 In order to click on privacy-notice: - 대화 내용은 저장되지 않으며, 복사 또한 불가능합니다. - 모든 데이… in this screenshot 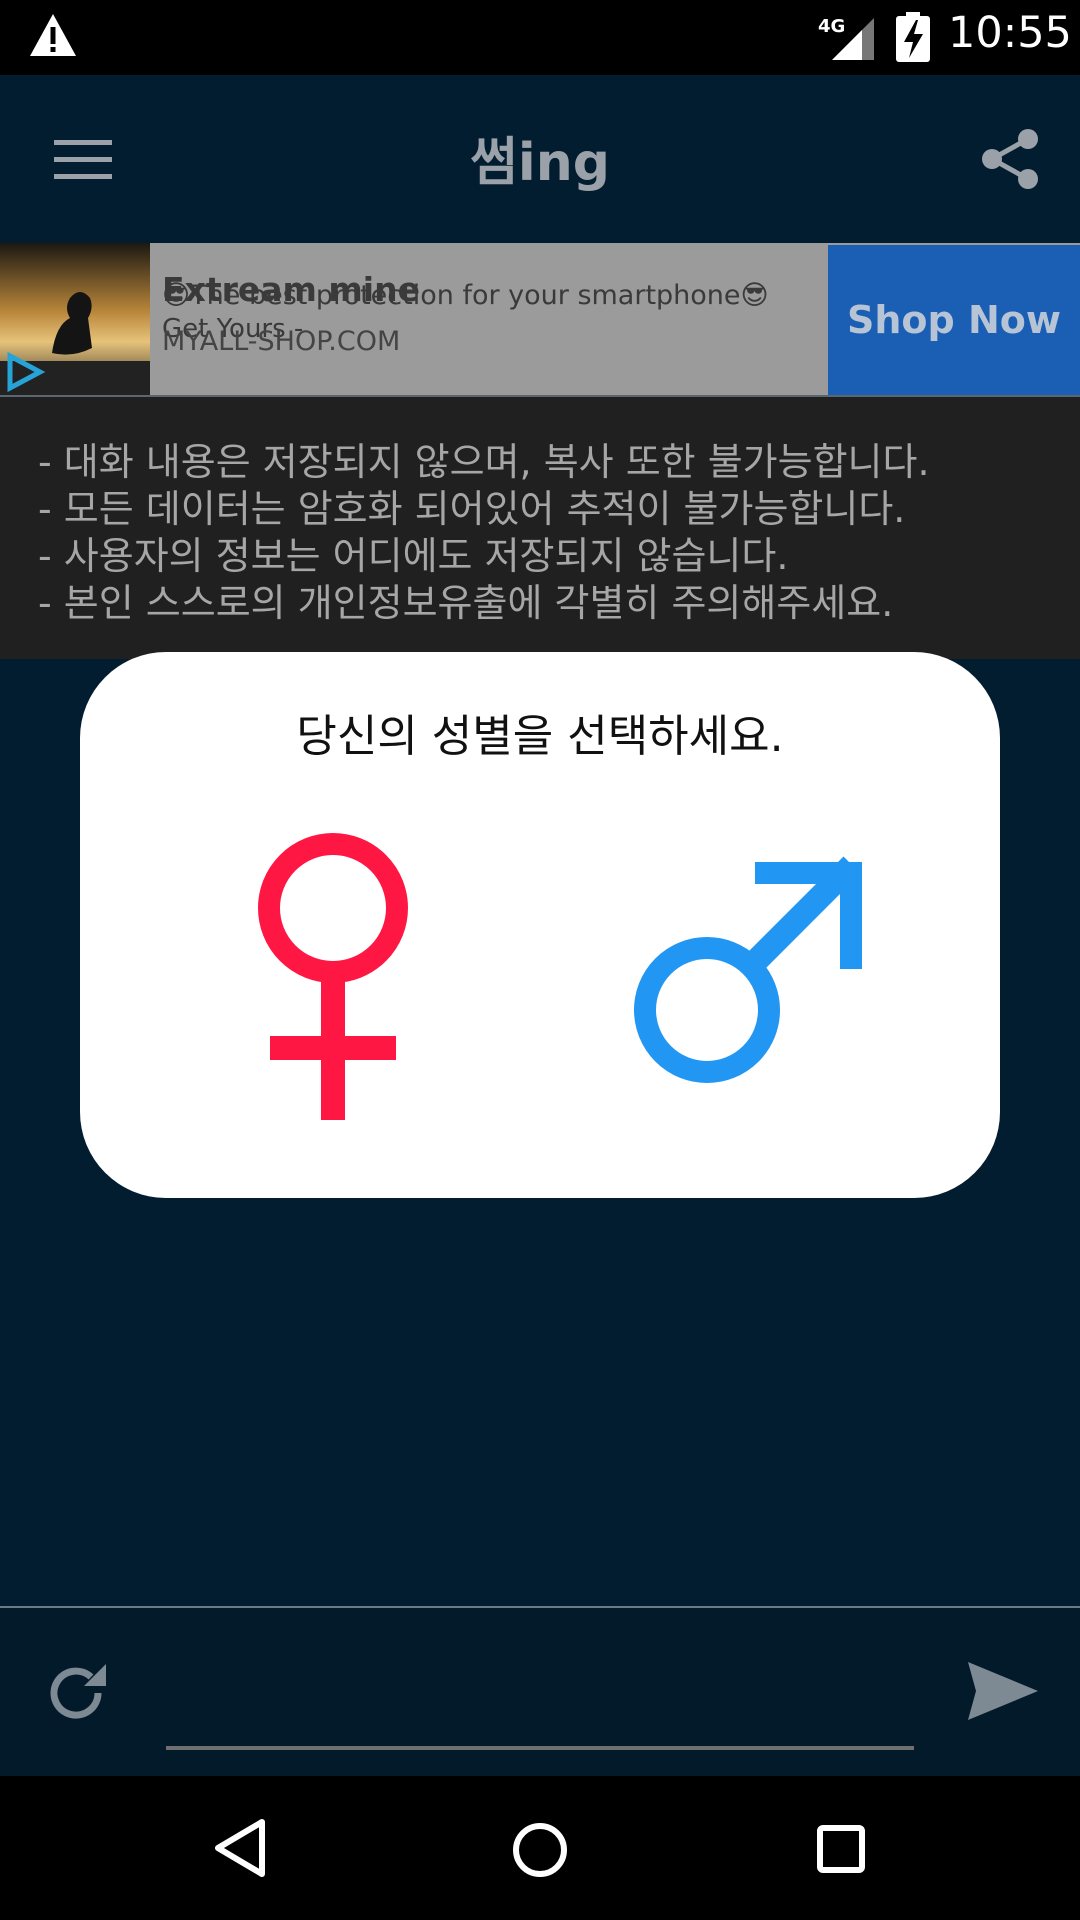, I will do `click(540, 528)`.